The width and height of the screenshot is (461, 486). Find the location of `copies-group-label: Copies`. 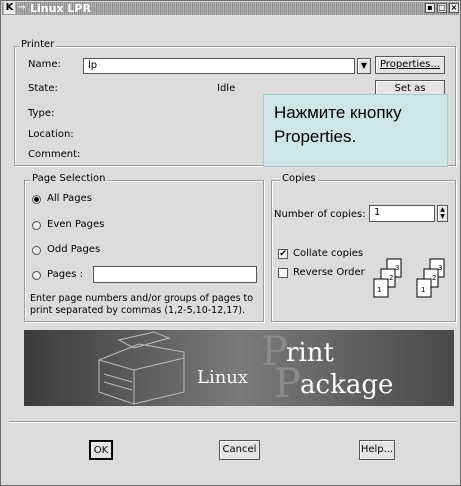

copies-group-label: Copies is located at coordinates (299, 179).